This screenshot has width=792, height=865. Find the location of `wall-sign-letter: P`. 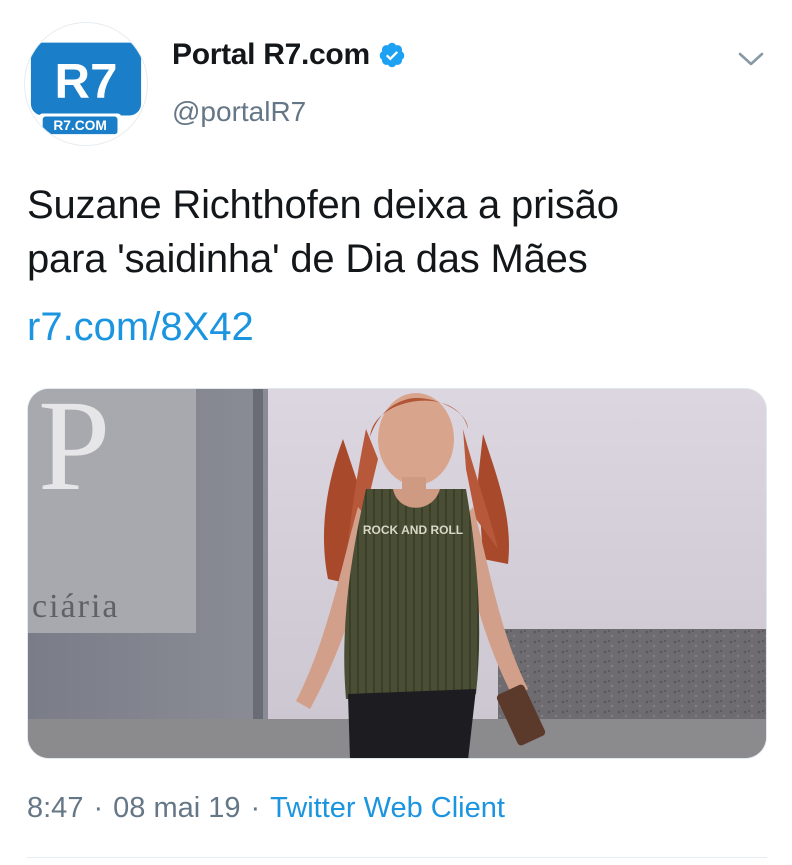

wall-sign-letter: P is located at coordinates (74, 453).